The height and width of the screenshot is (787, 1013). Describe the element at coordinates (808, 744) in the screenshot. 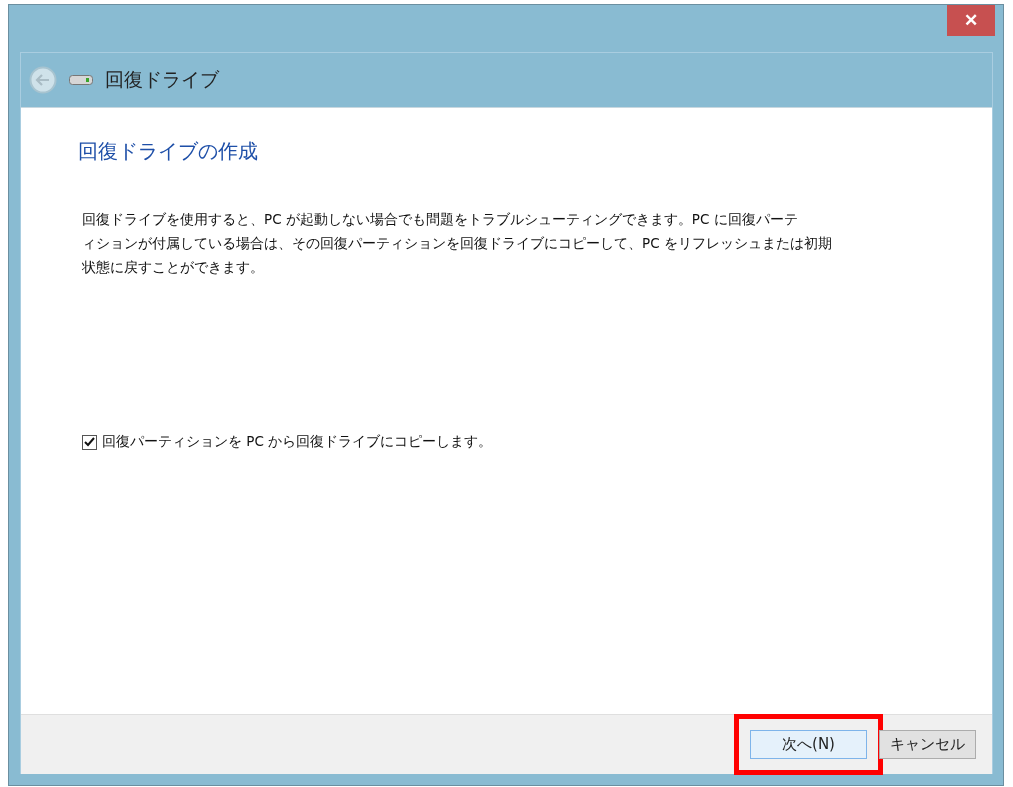

I see `next-button: 次へ(N)` at that location.